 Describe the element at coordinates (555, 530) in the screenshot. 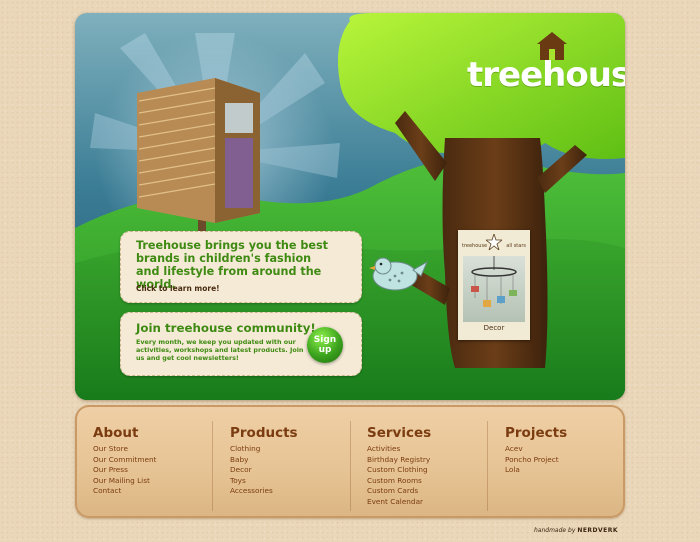

I see `credit-prefix: handmade by` at that location.